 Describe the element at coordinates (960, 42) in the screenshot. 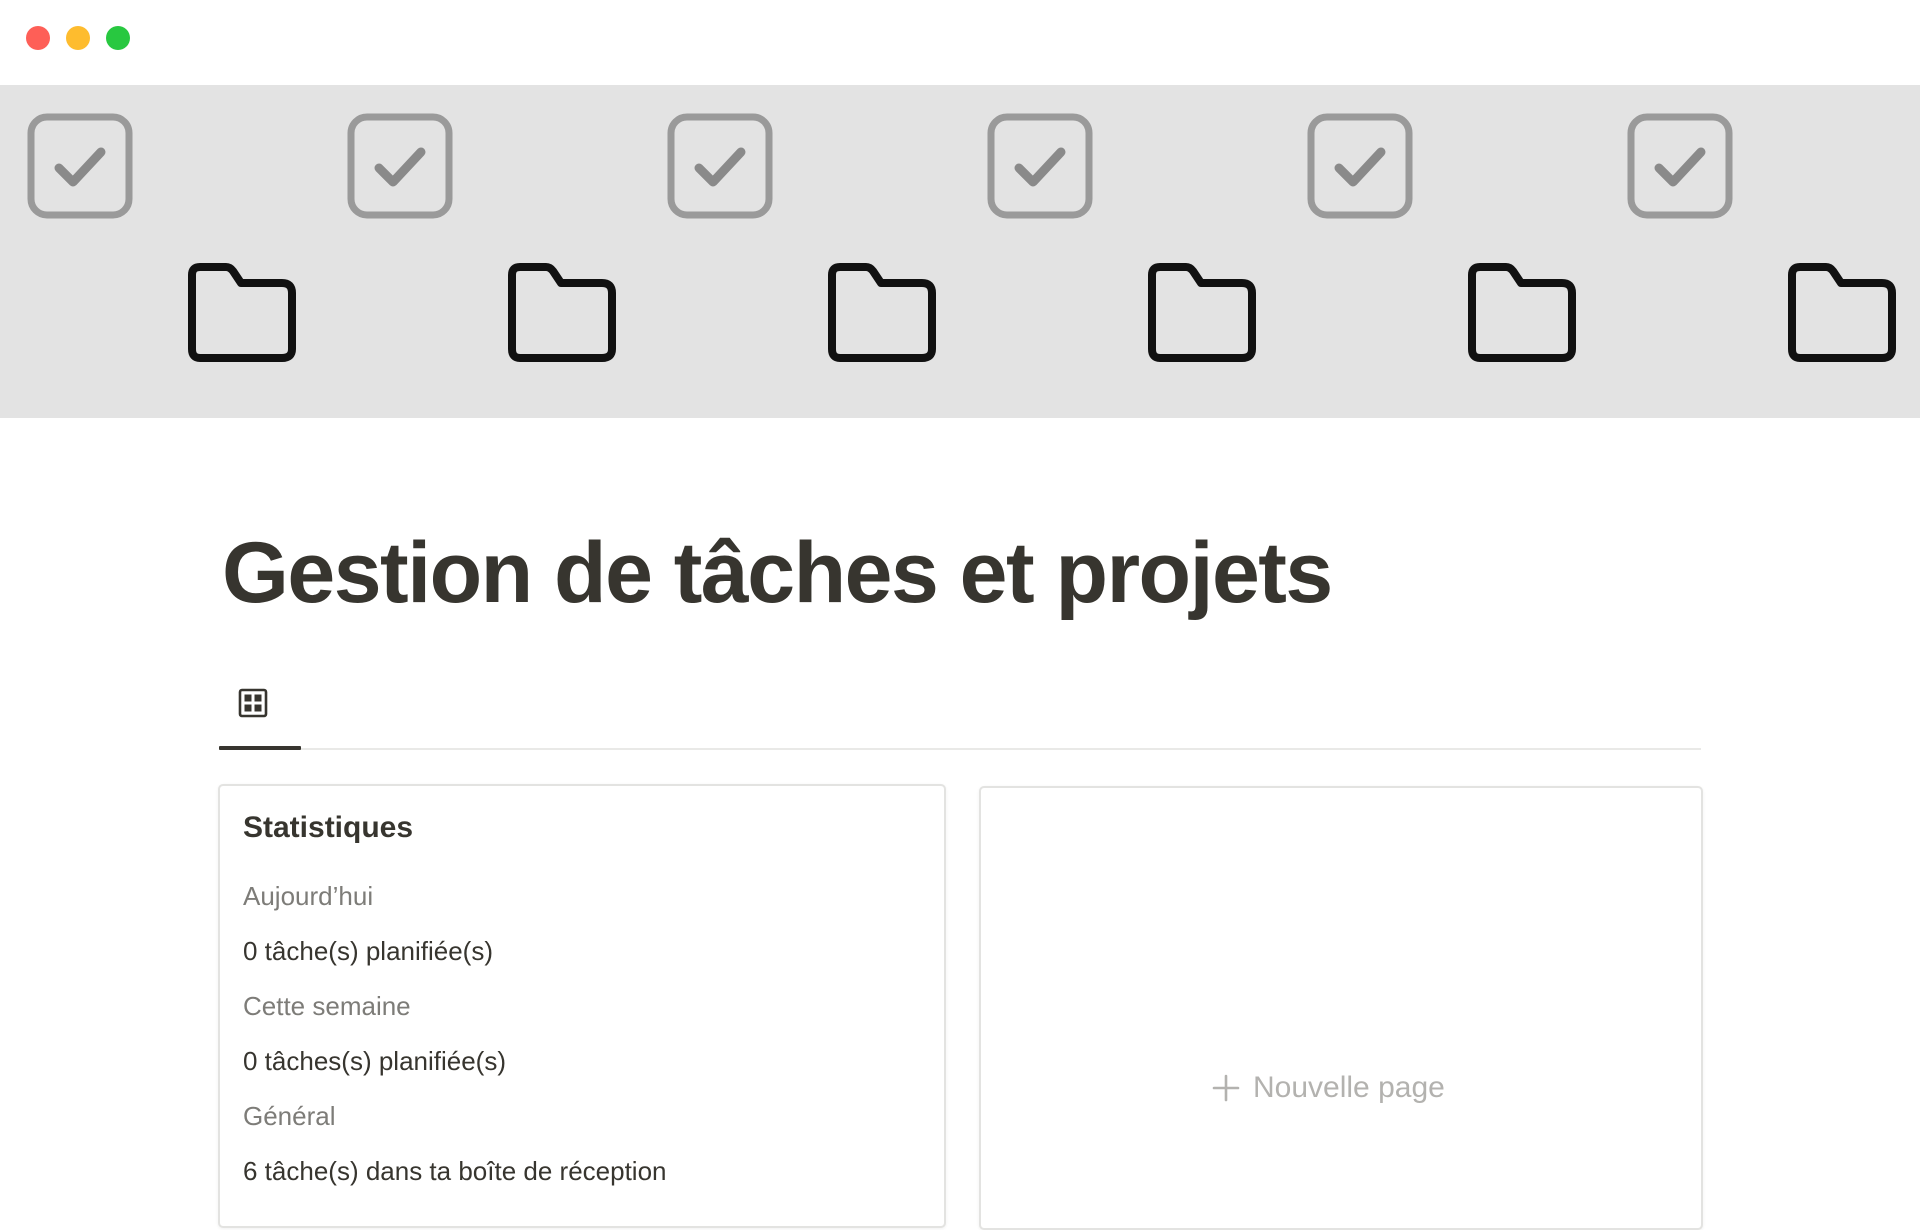

I see `window-titlebar` at that location.